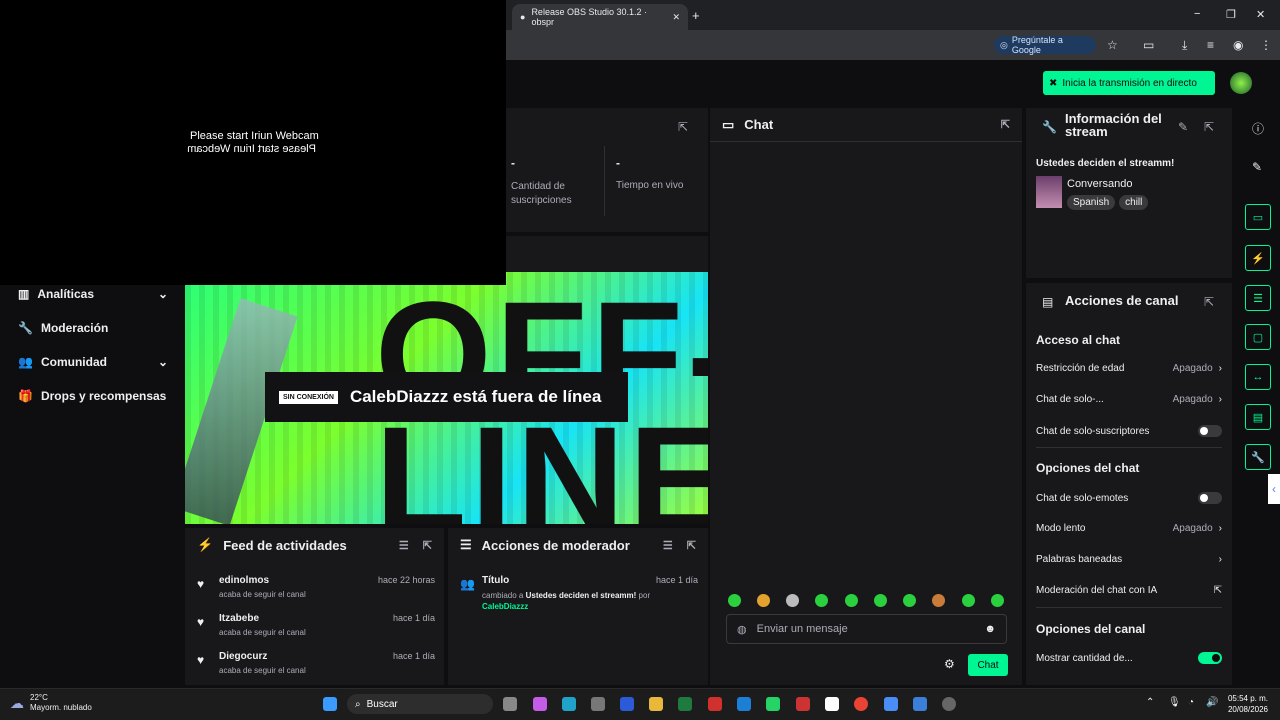 This screenshot has width=1280, height=720. What do you see at coordinates (93, 294) in the screenshot?
I see `sidebar-item-analytics: ▥ Analíticas ⌄` at bounding box center [93, 294].